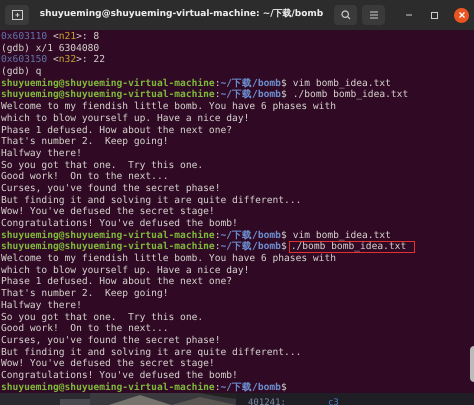  I want to click on maximize-icon, so click(434, 15).